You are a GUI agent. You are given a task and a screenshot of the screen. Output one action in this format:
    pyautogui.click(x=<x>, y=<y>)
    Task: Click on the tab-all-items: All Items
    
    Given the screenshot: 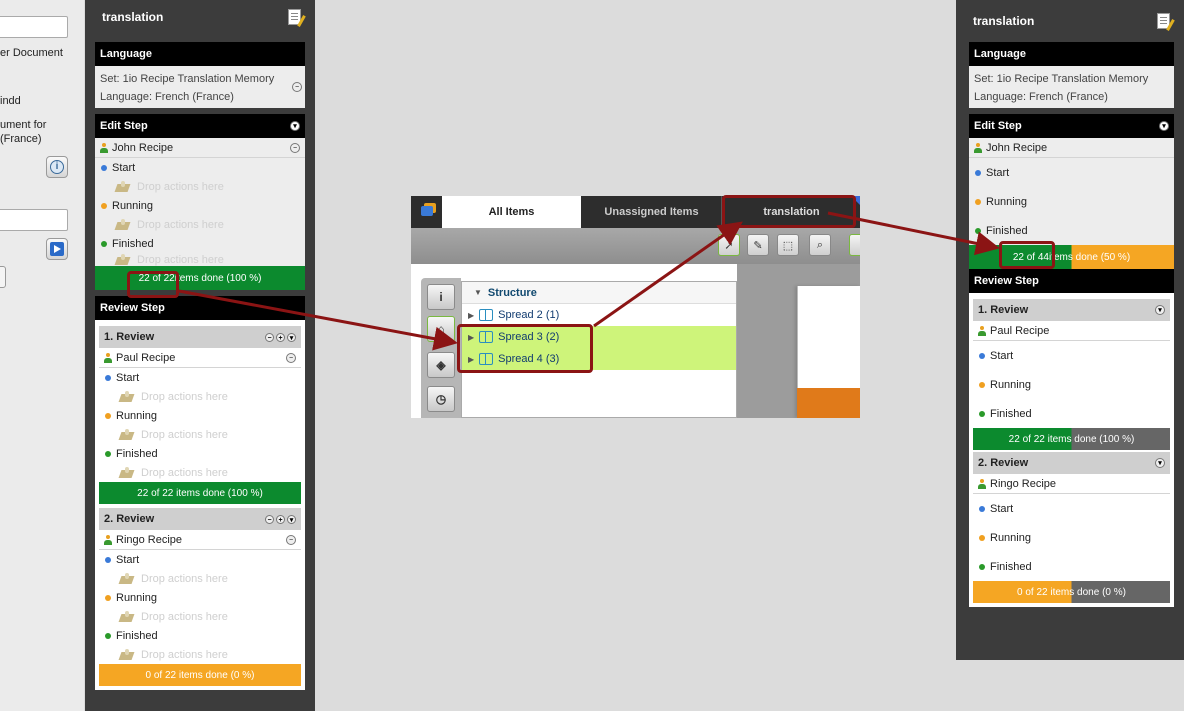 What is the action you would take?
    pyautogui.click(x=511, y=212)
    